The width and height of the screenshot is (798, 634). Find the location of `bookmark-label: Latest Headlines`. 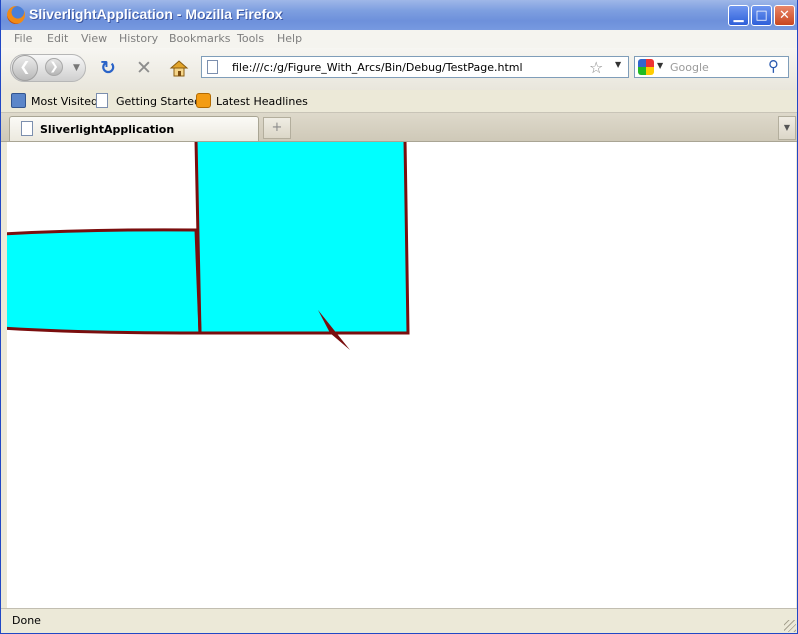

bookmark-label: Latest Headlines is located at coordinates (262, 101).